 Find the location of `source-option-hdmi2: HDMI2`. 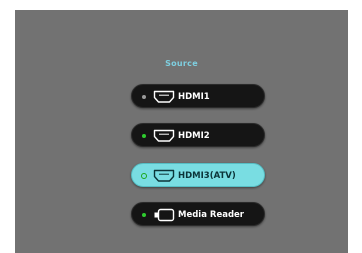

source-option-hdmi2: HDMI2 is located at coordinates (198, 135).